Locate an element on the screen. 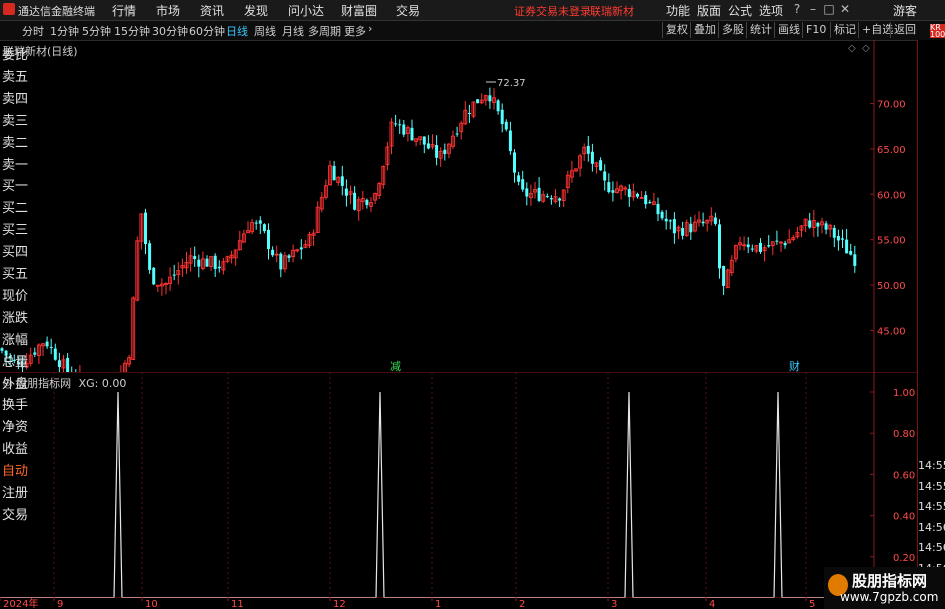 Image resolution: width=945 pixels, height=609 pixels. menu-item-zixun: 资讯 is located at coordinates (212, 10).